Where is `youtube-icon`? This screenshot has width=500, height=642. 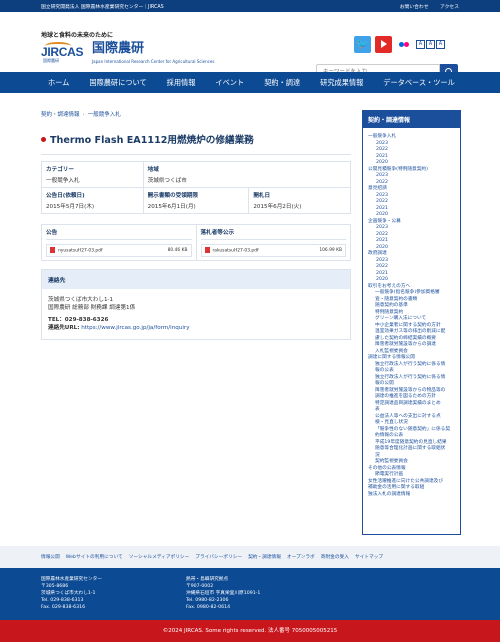
youtube-icon is located at coordinates (383, 44).